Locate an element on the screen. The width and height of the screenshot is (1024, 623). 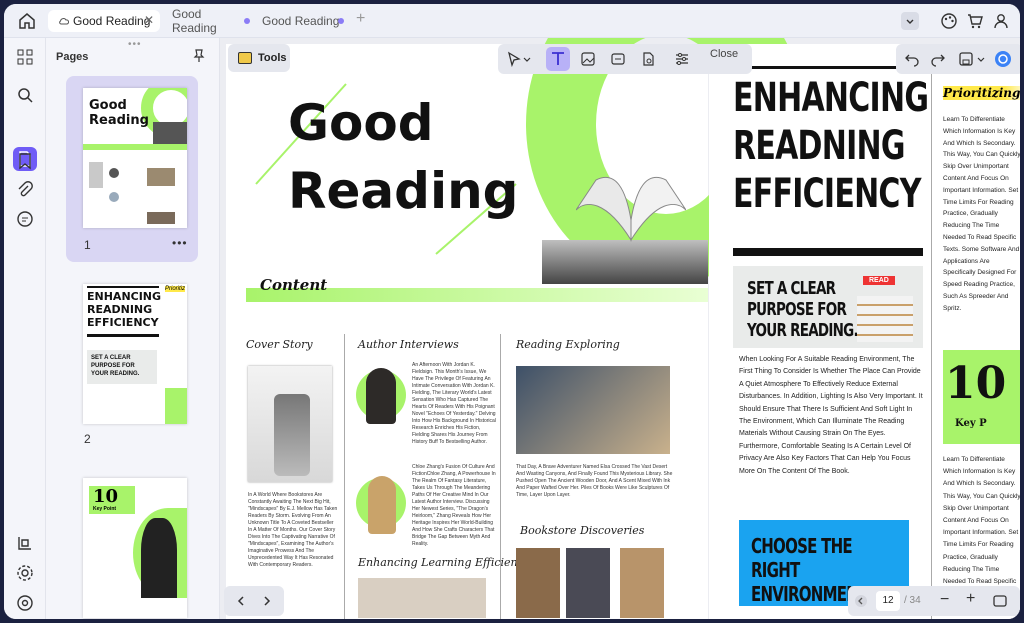
cart-icon is located at coordinates (975, 21).